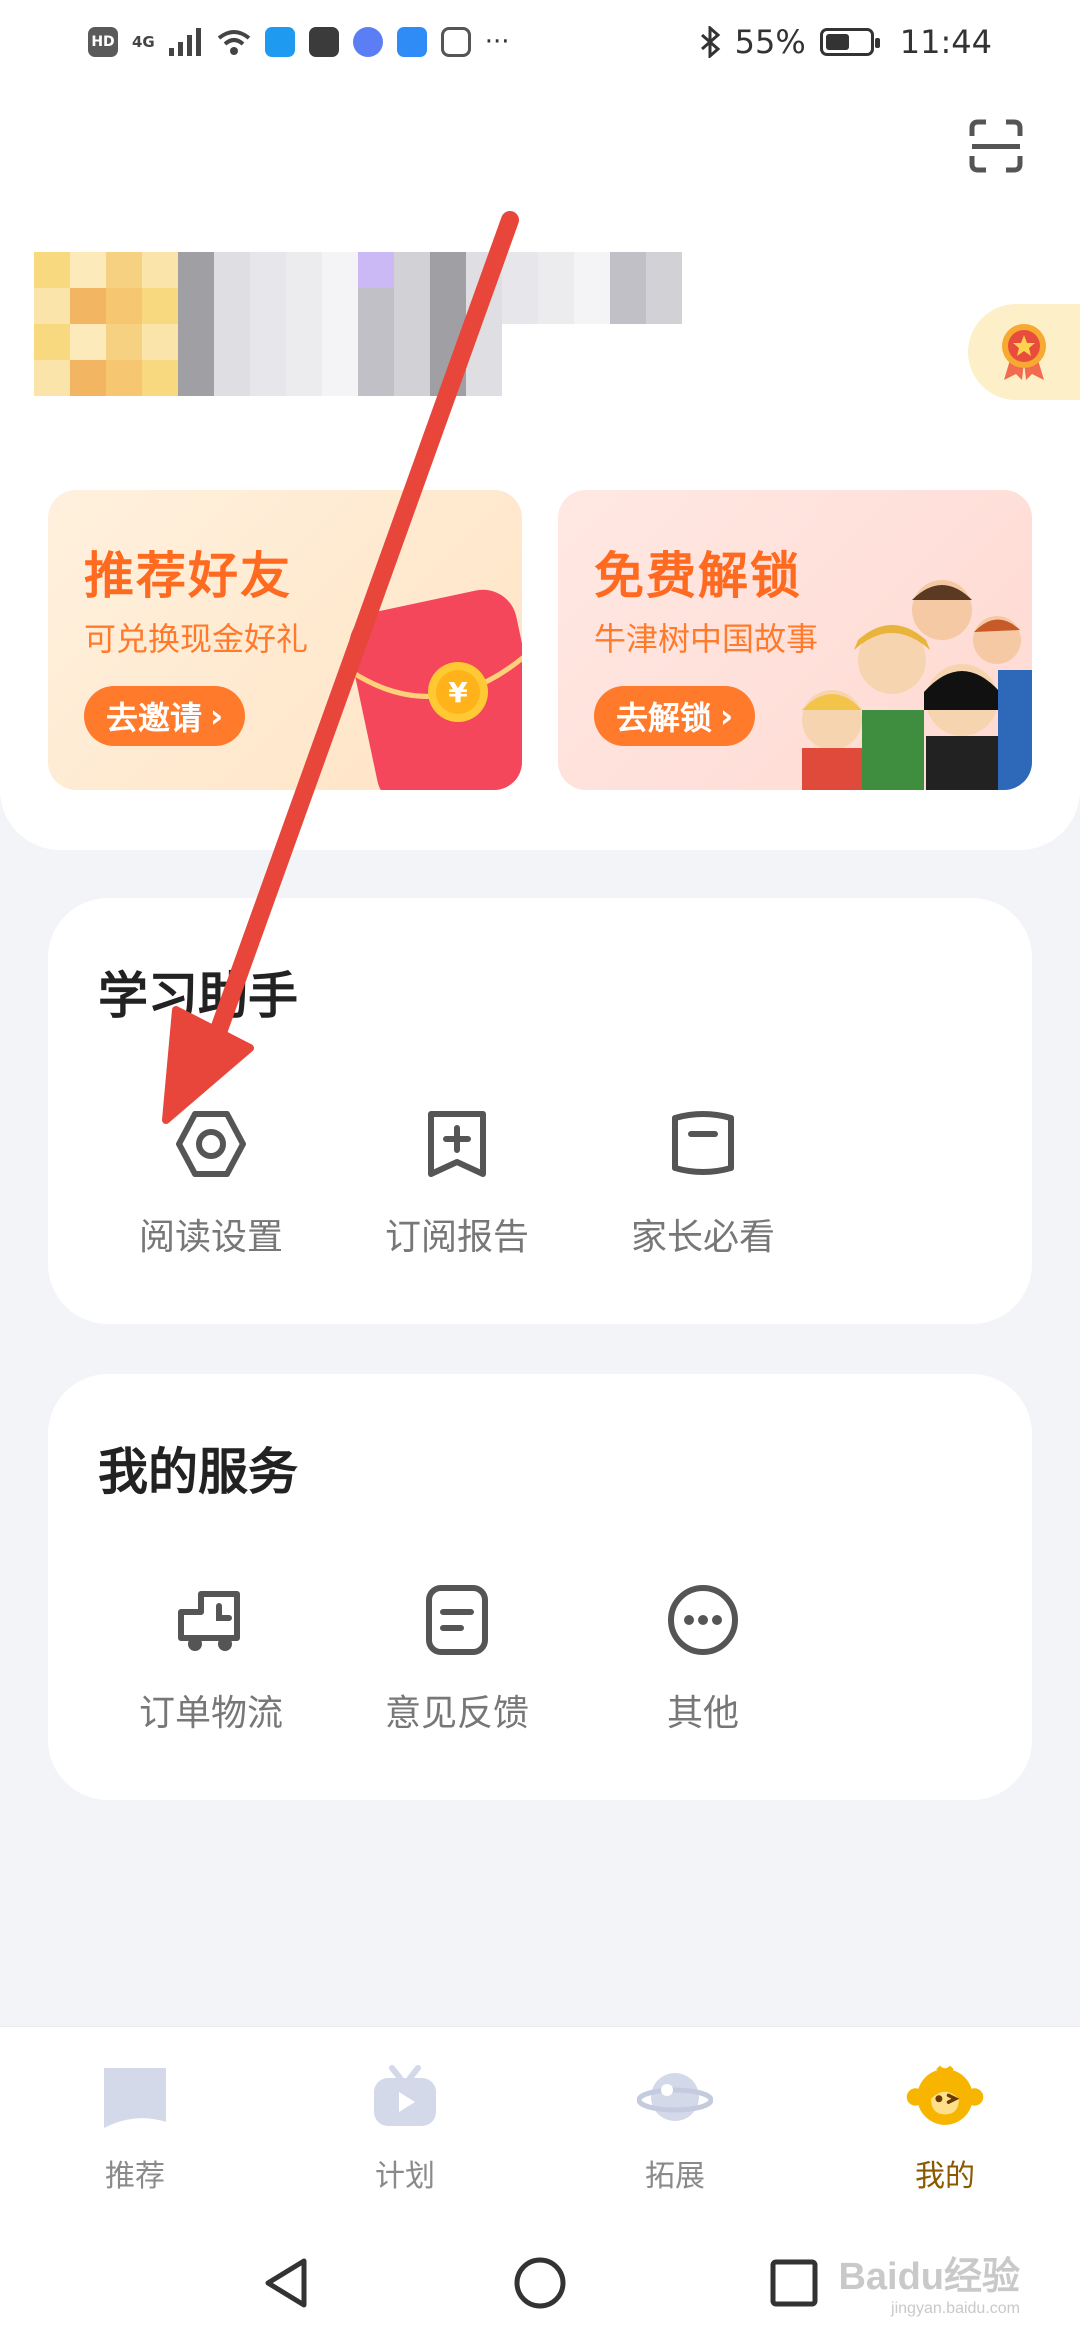 Image resolution: width=1080 pixels, height=2340 pixels. I want to click on medal-icon, so click(1024, 352).